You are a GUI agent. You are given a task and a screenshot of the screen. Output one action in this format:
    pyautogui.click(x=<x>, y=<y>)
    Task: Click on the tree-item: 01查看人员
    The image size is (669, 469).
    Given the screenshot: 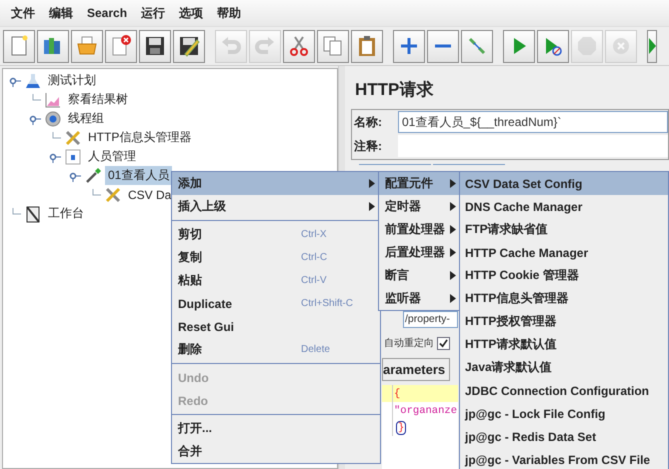 What is the action you would take?
    pyautogui.click(x=138, y=175)
    